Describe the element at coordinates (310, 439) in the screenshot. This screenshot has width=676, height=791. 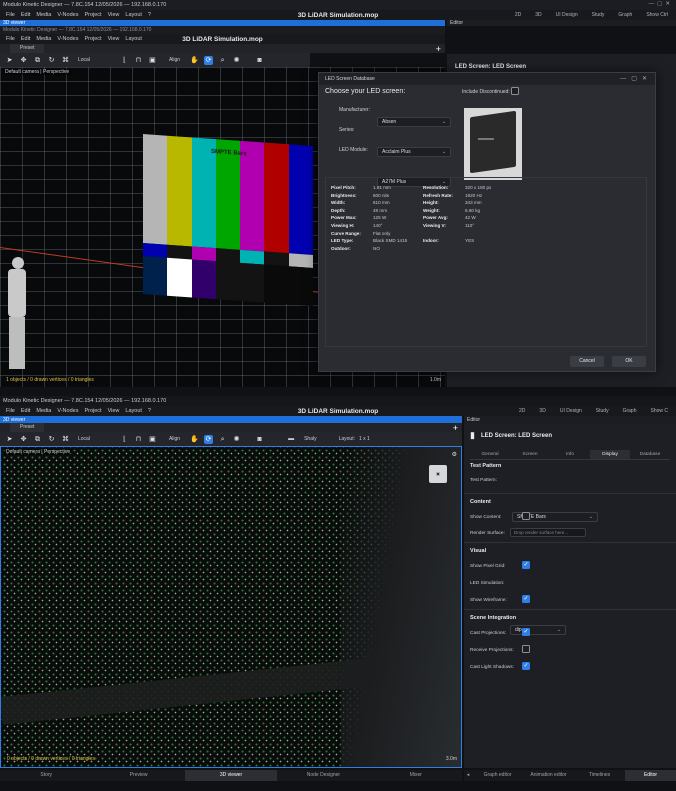
I see `shading-select: Shaly` at that location.